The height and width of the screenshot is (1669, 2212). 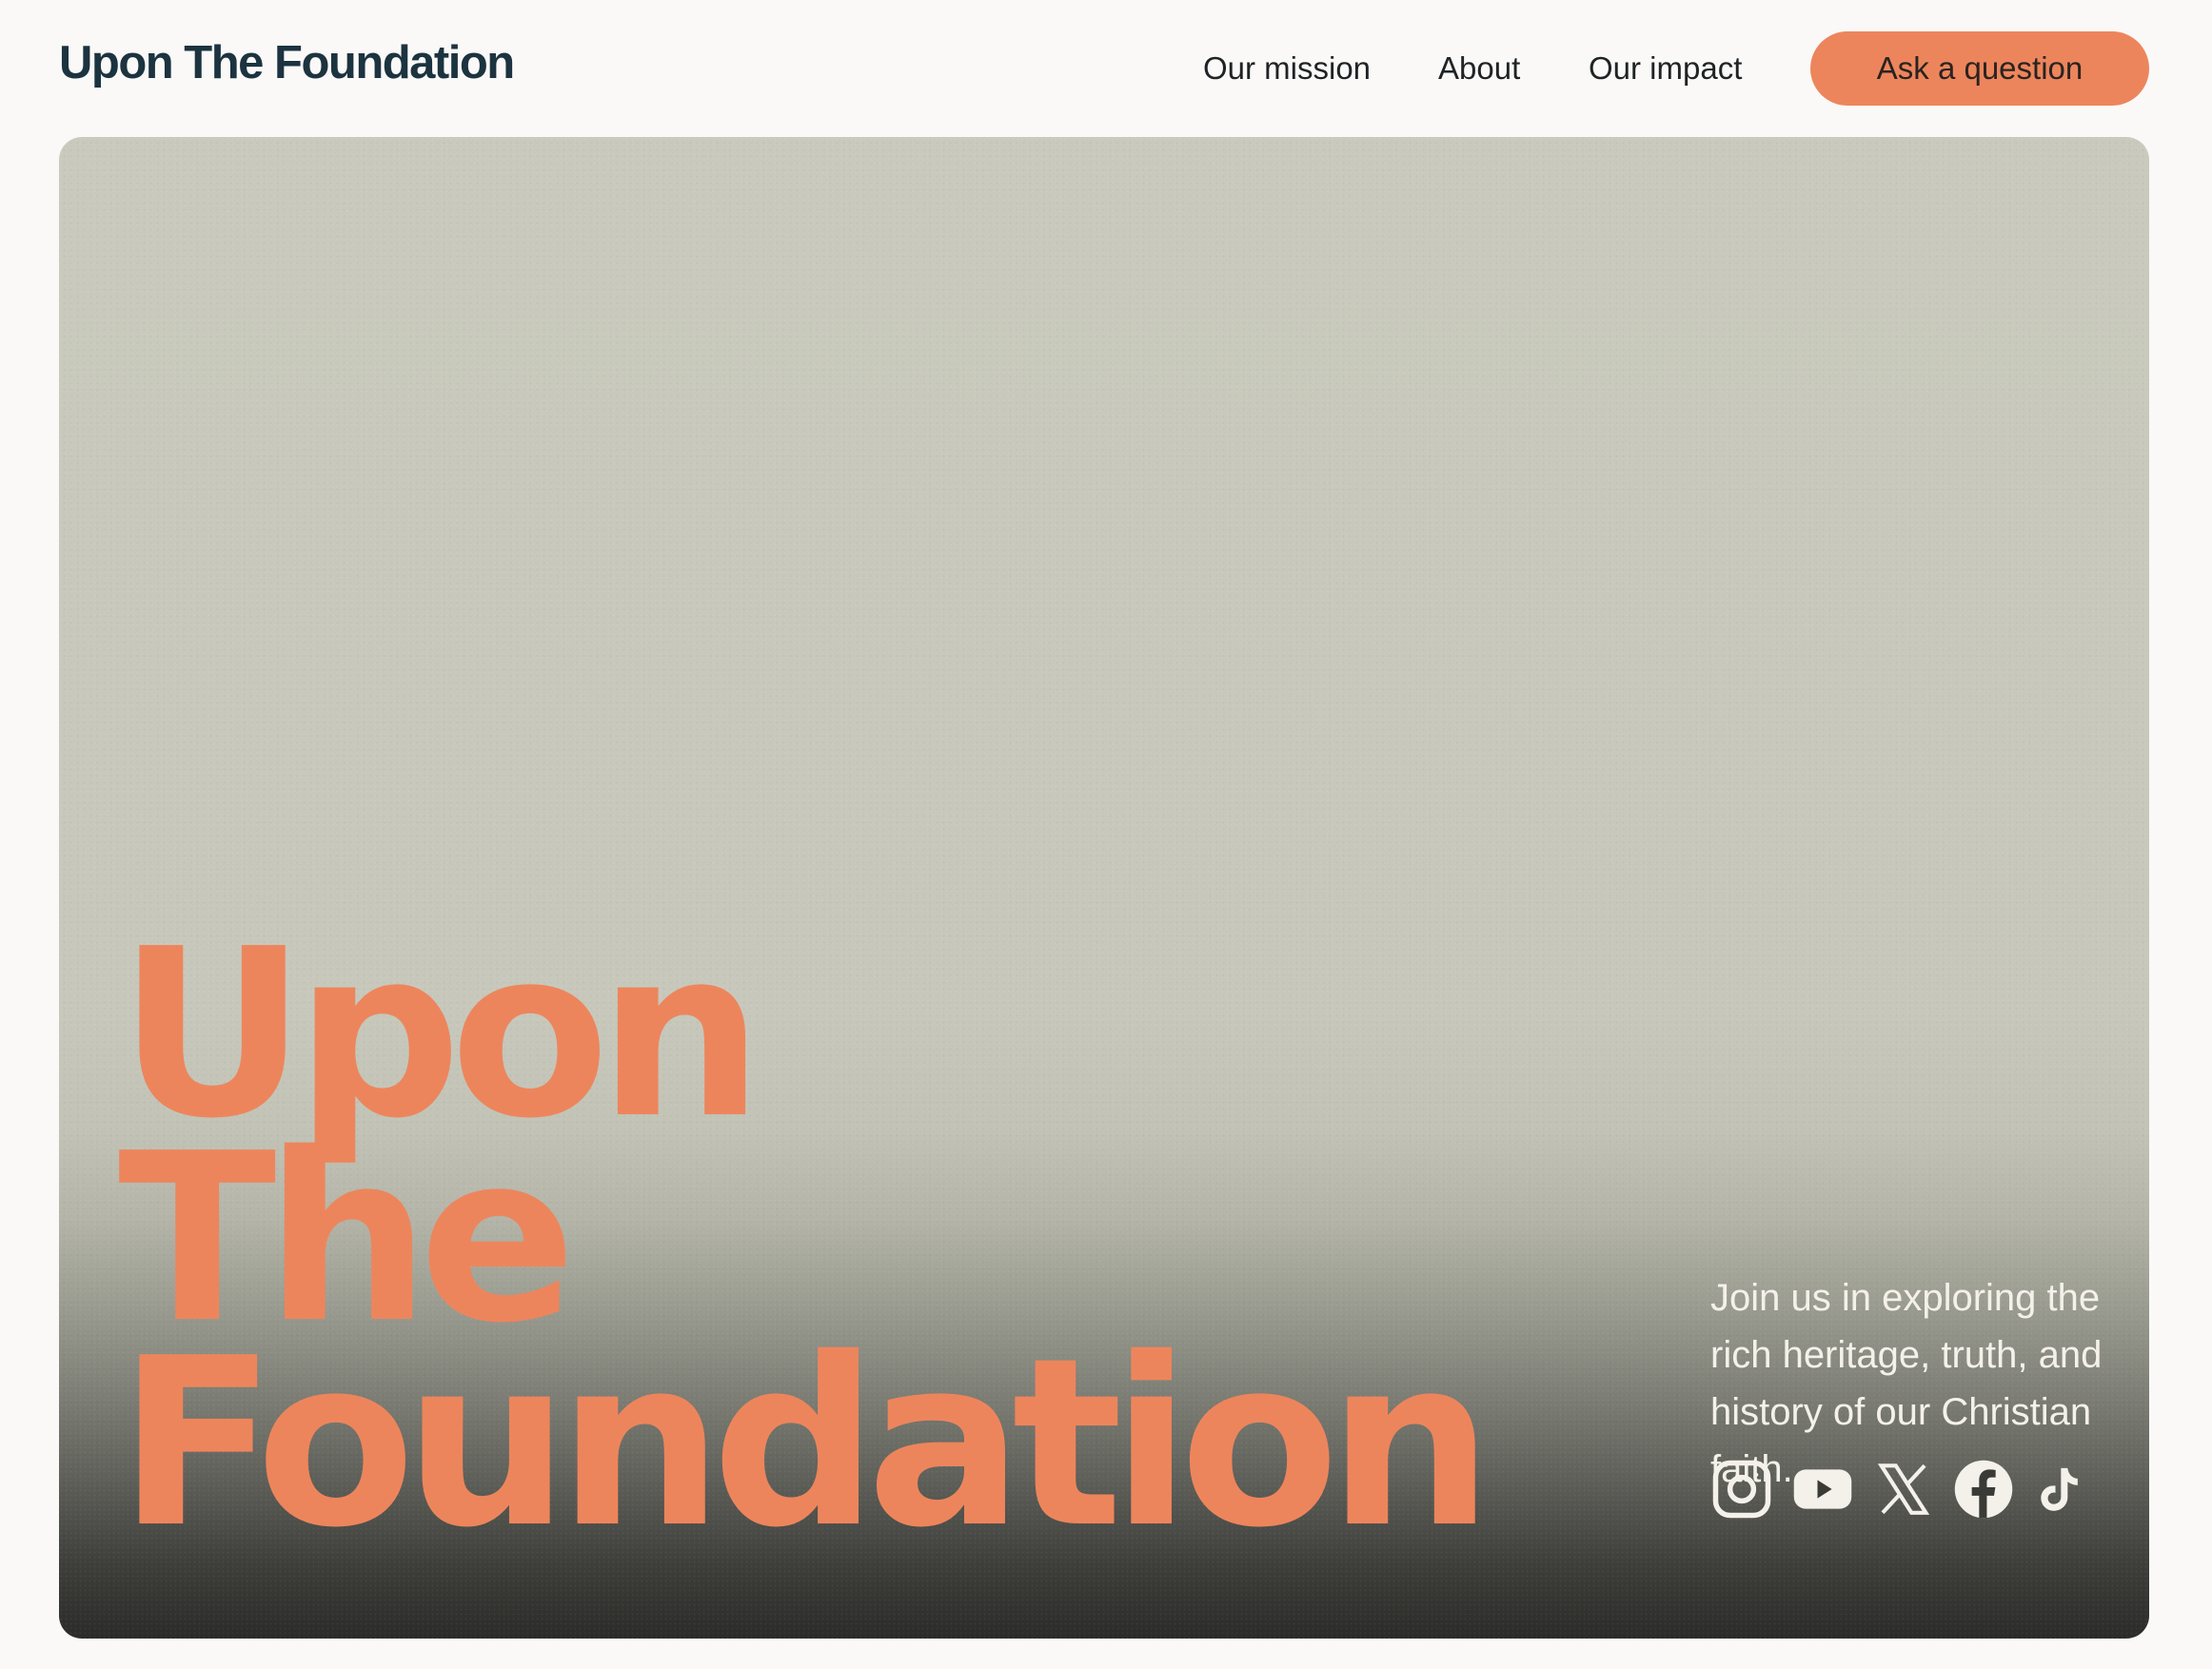 I want to click on ask-a-question-button: Ask a question, so click(x=1979, y=68).